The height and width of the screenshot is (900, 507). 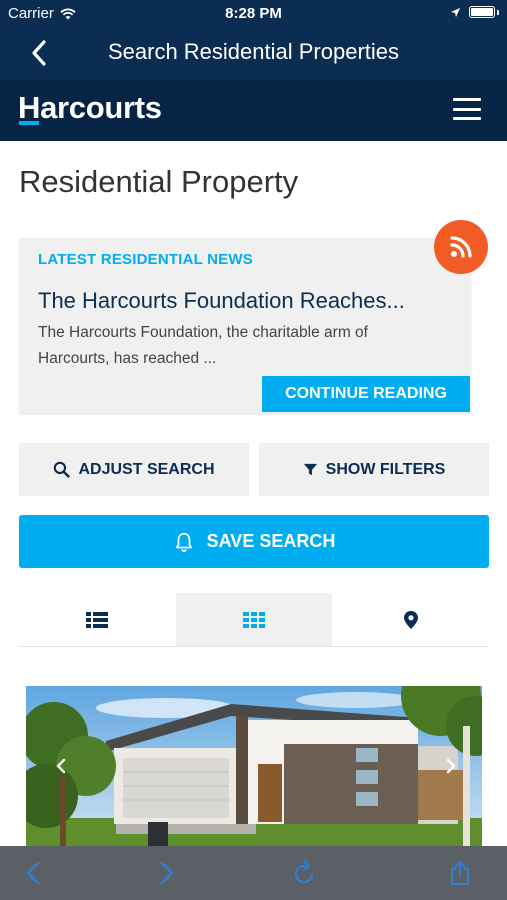 I want to click on grid-icon, so click(x=254, y=619).